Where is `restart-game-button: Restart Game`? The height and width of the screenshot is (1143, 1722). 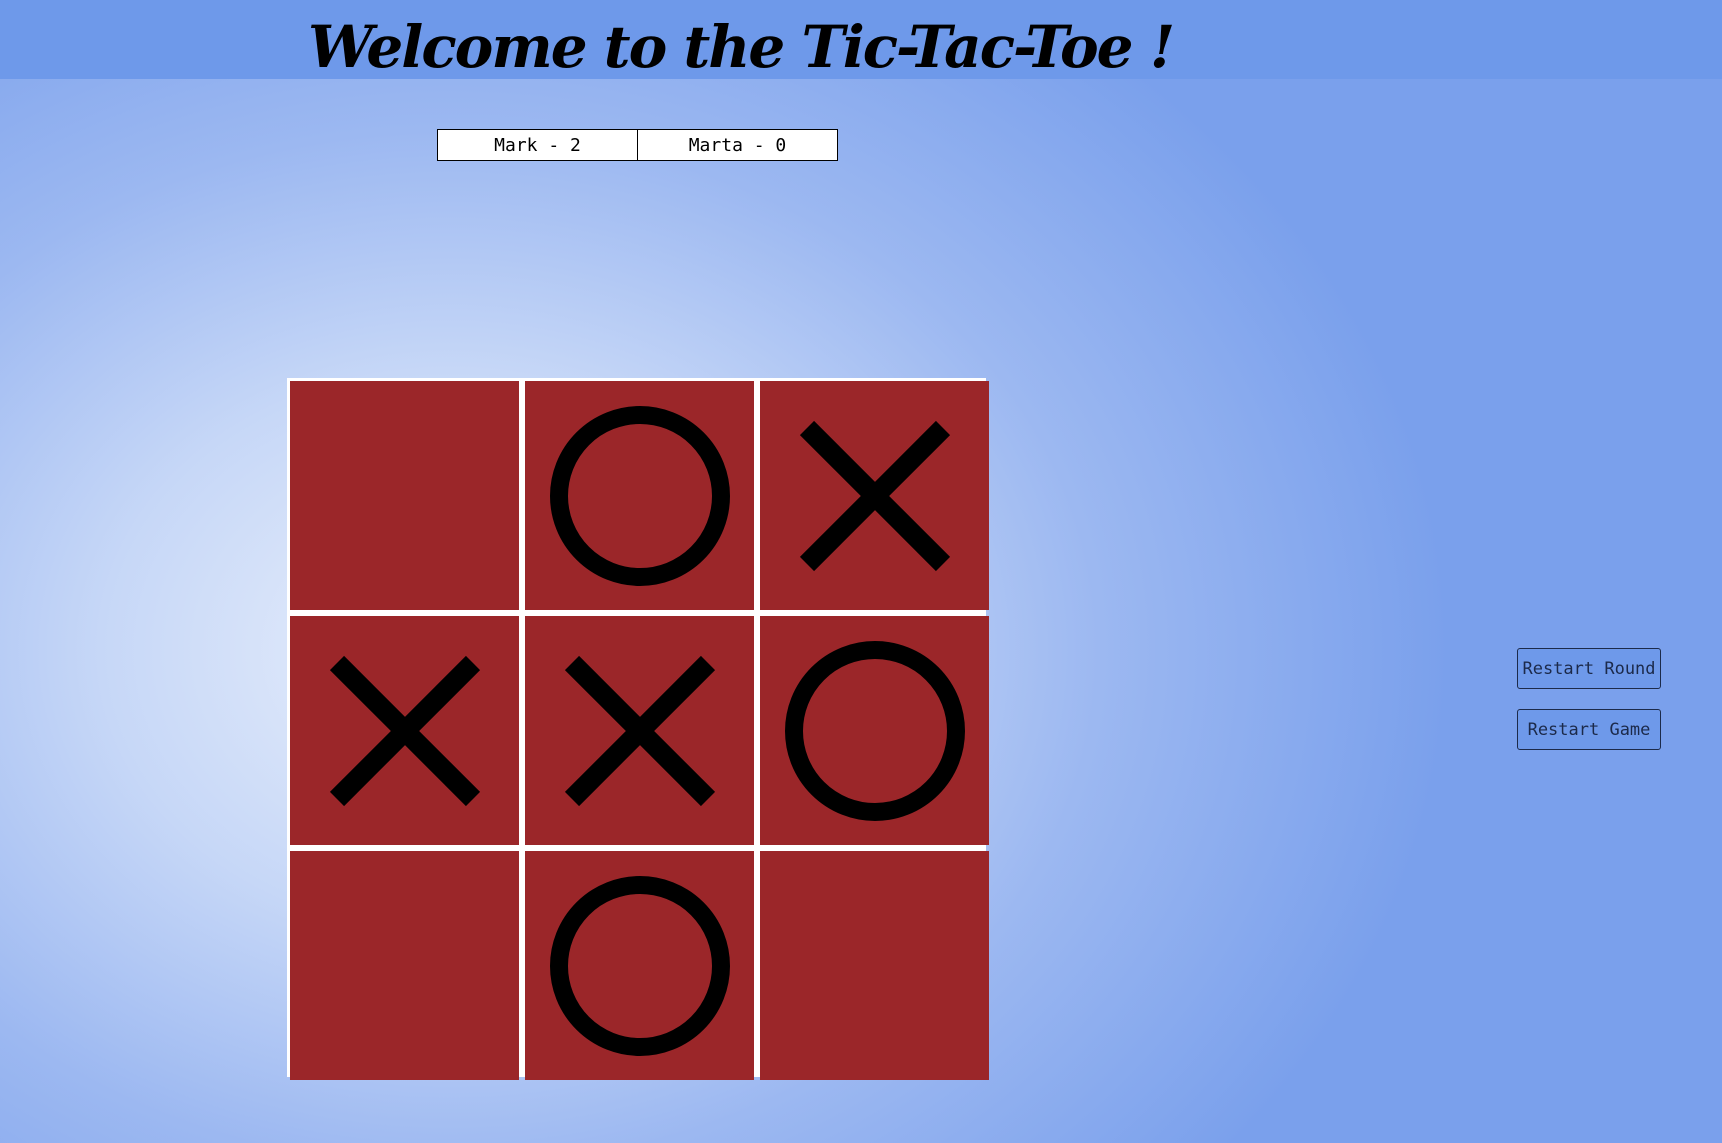
restart-game-button: Restart Game is located at coordinates (1589, 729).